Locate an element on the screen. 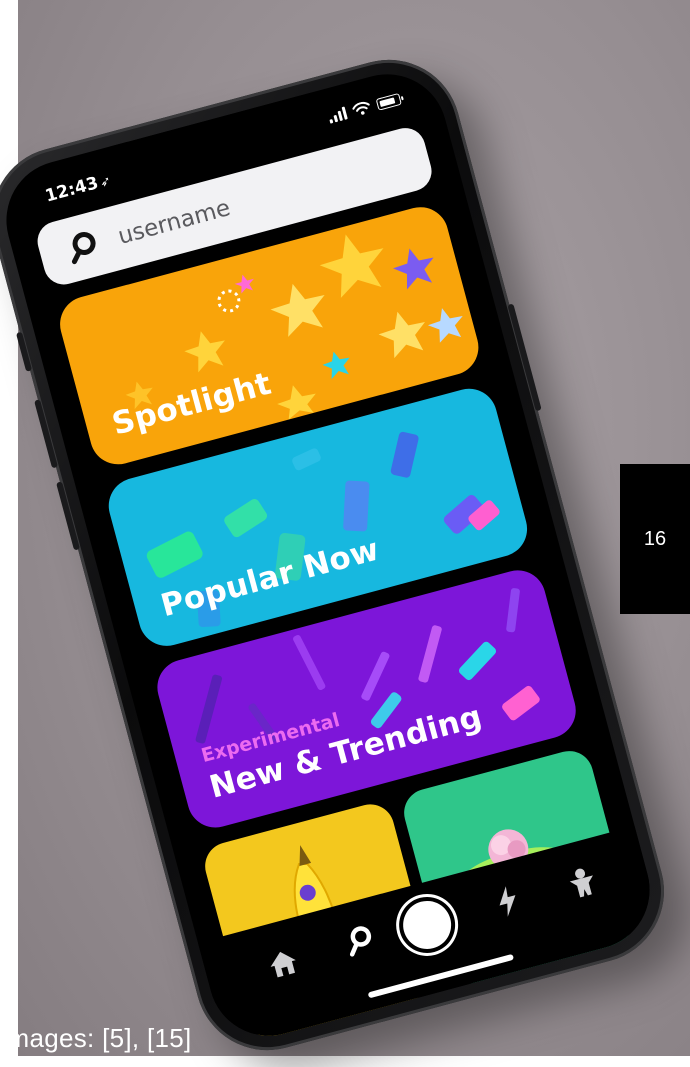  status-icons is located at coordinates (364, 108).